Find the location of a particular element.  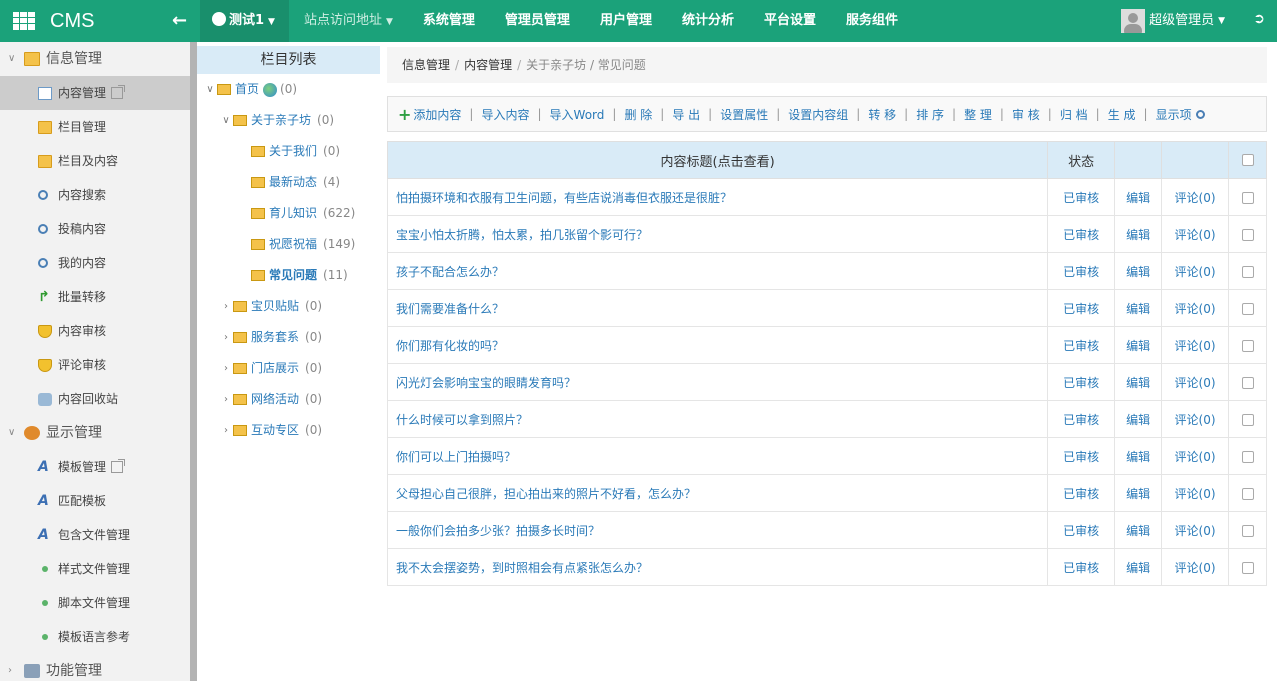

row-title-link: 你们那有化妆的吗？ is located at coordinates (717, 345).